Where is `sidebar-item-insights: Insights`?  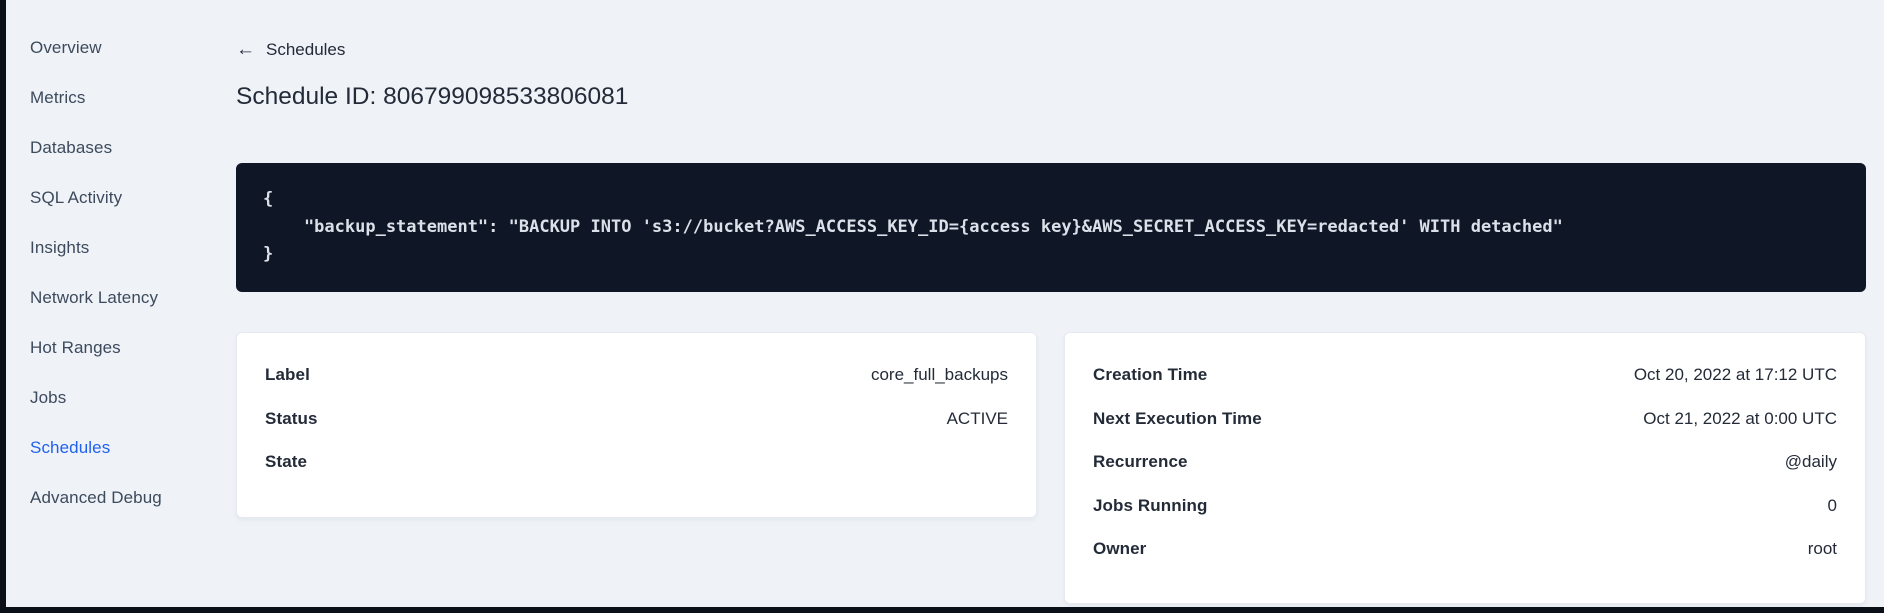 sidebar-item-insights: Insights is located at coordinates (122, 248).